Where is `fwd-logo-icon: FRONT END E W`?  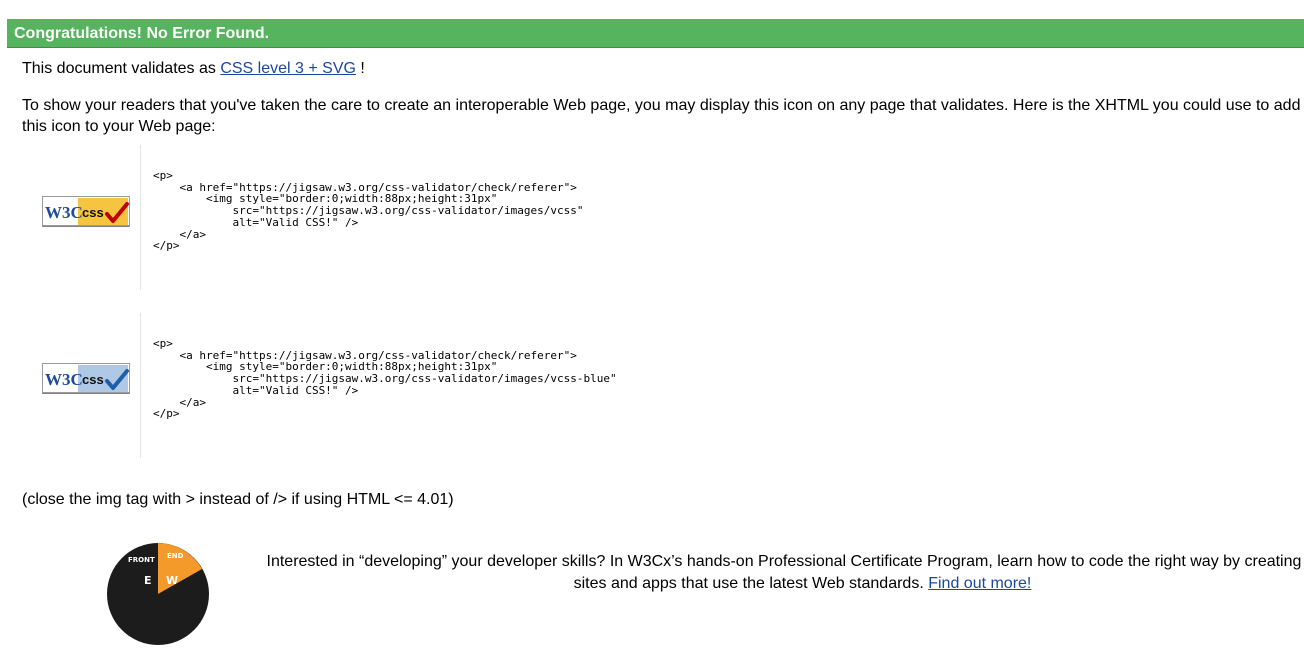
fwd-logo-icon: FRONT END E W is located at coordinates (158, 594).